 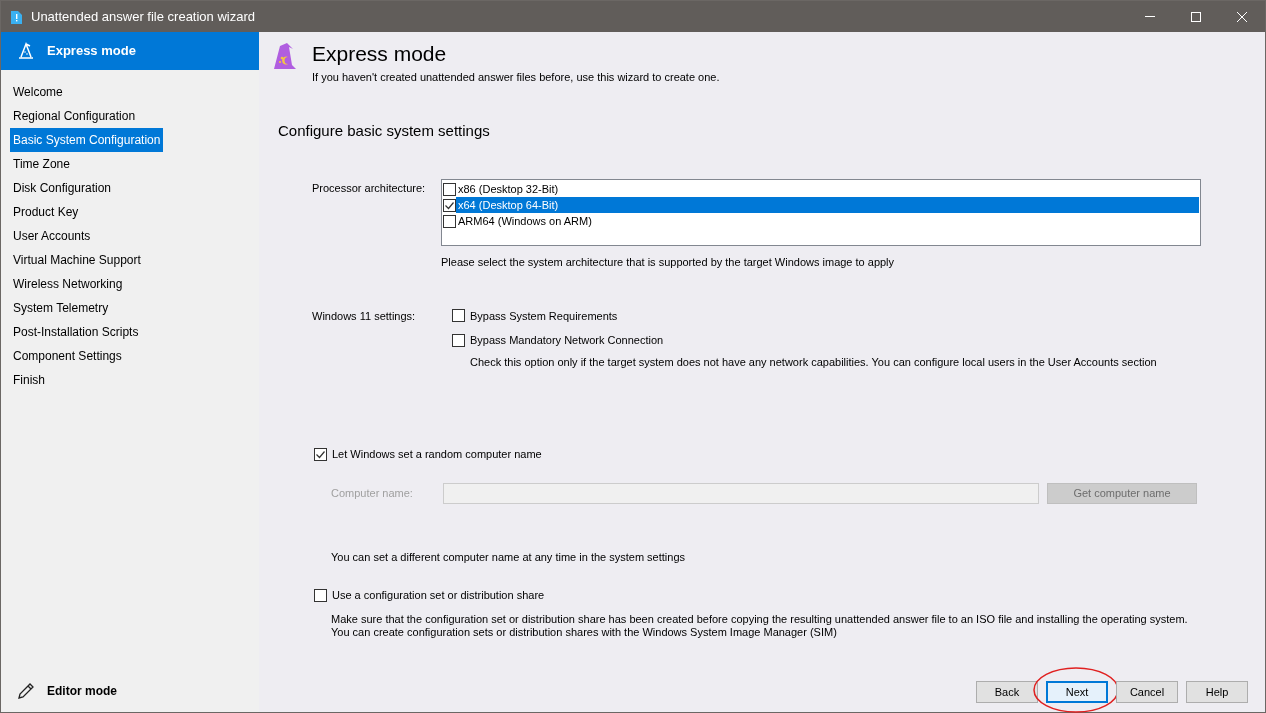 I want to click on close-icon, so click(x=1242, y=16).